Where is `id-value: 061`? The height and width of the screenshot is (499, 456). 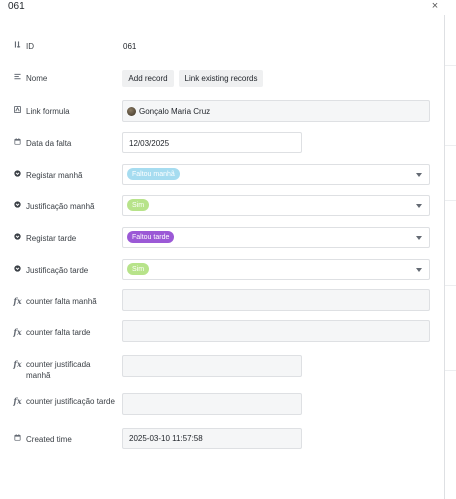 id-value: 061 is located at coordinates (130, 46).